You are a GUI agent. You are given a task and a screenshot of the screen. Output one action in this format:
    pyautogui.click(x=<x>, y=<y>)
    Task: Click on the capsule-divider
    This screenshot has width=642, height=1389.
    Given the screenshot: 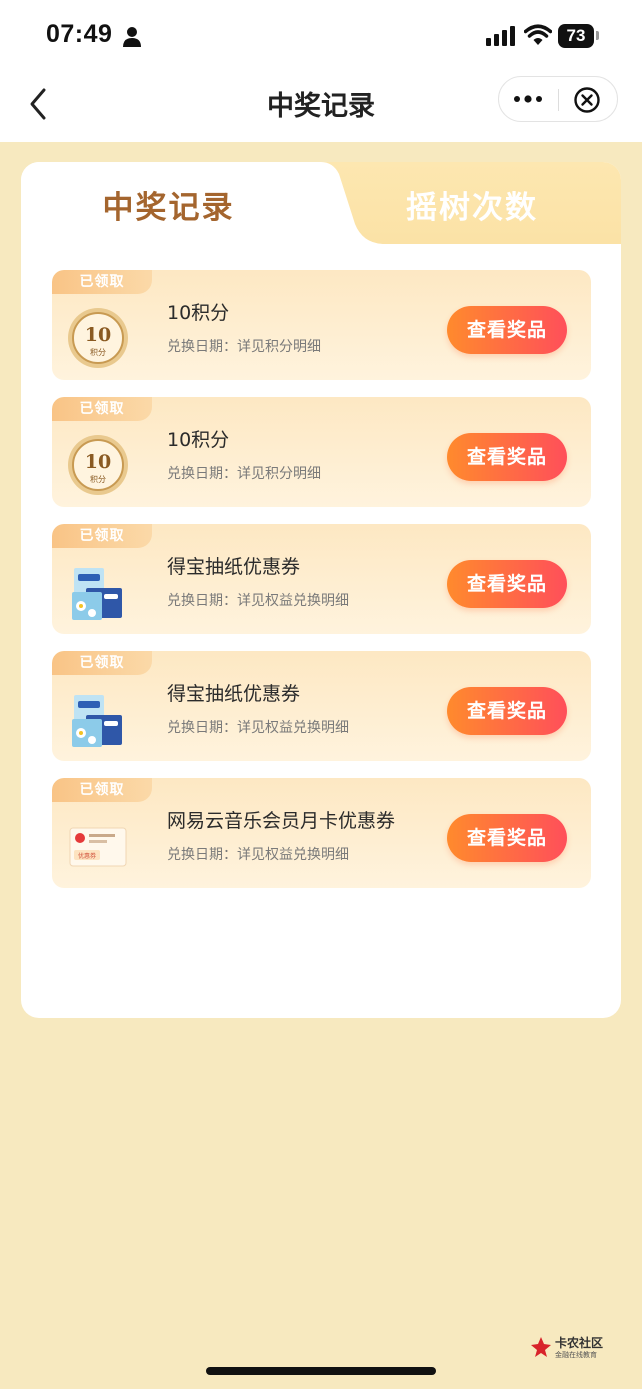 What is the action you would take?
    pyautogui.click(x=558, y=100)
    